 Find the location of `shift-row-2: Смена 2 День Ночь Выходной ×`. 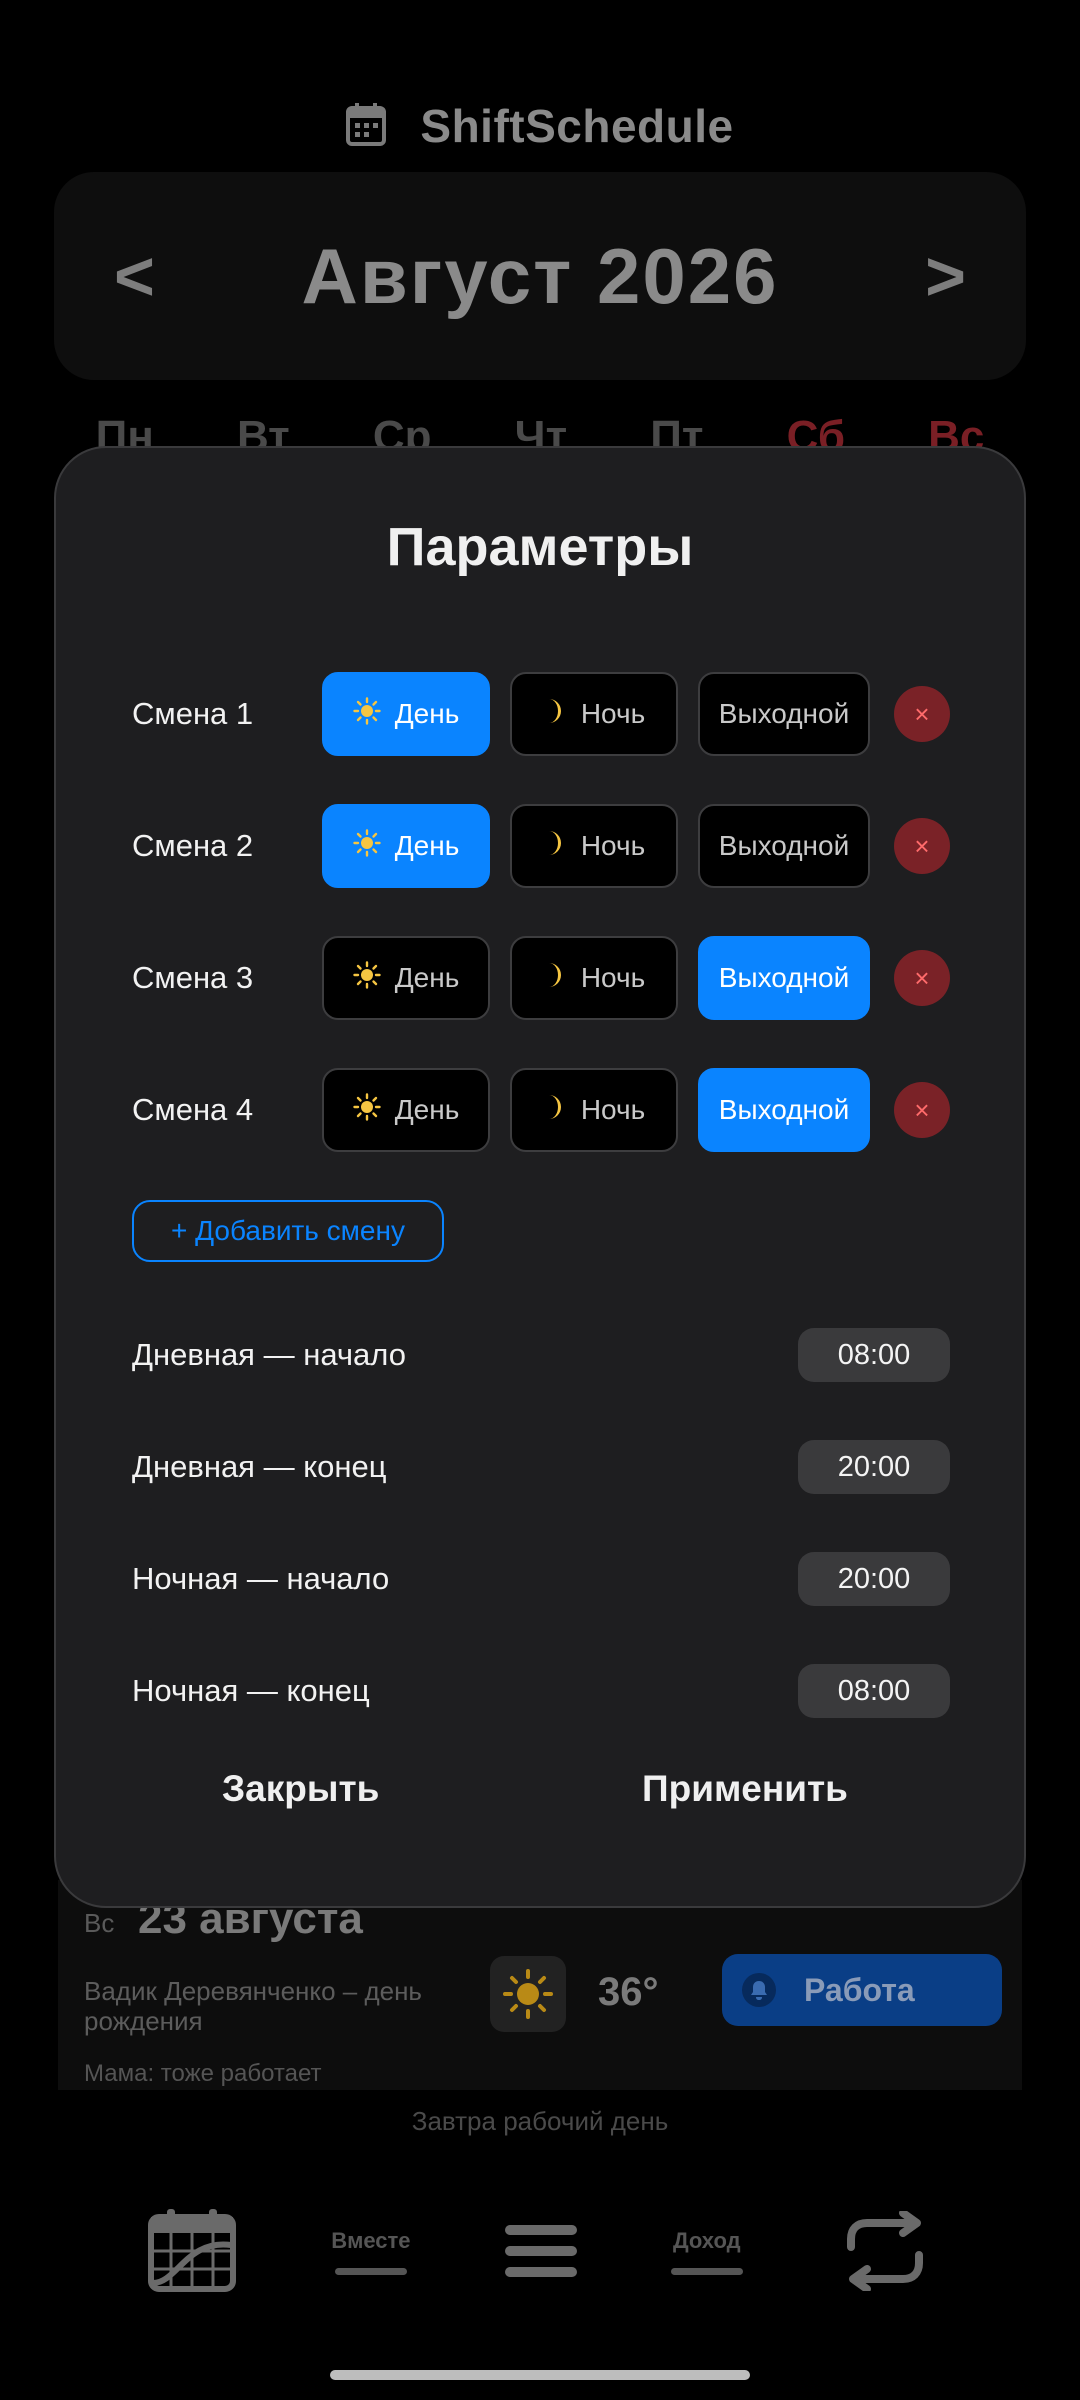

shift-row-2: Смена 2 День Ночь Выходной × is located at coordinates (540, 846).